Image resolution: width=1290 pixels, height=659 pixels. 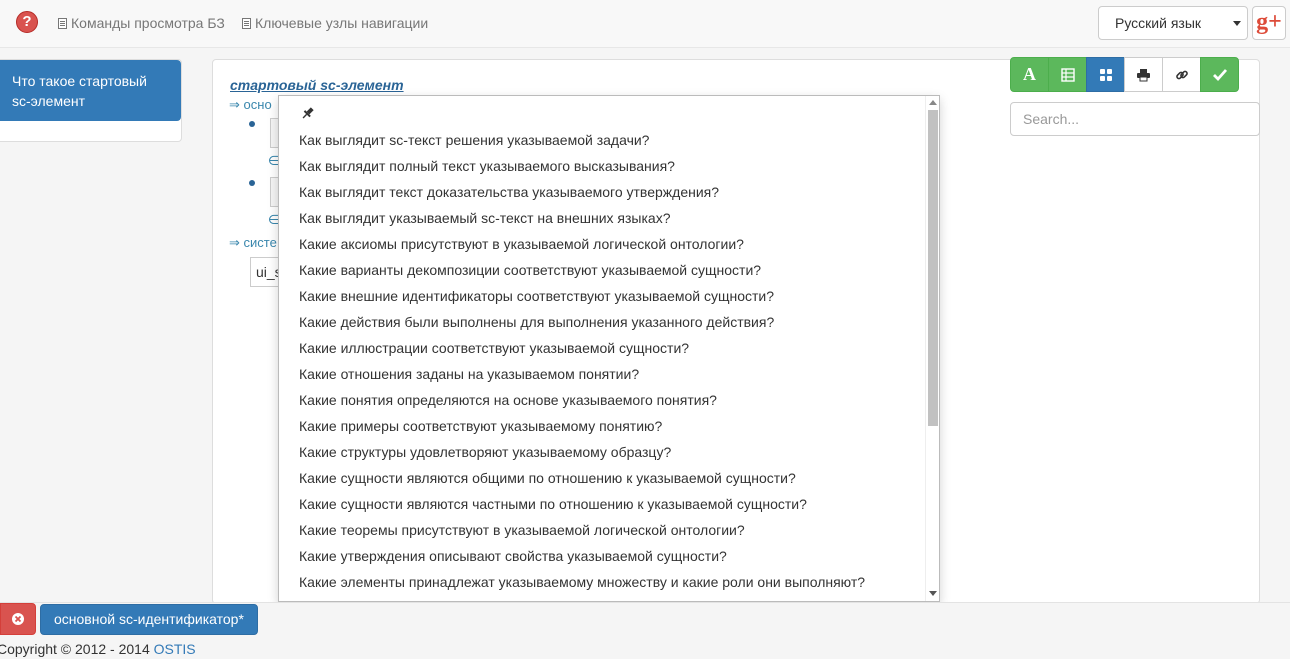 I want to click on check-icon, so click(x=1219, y=74).